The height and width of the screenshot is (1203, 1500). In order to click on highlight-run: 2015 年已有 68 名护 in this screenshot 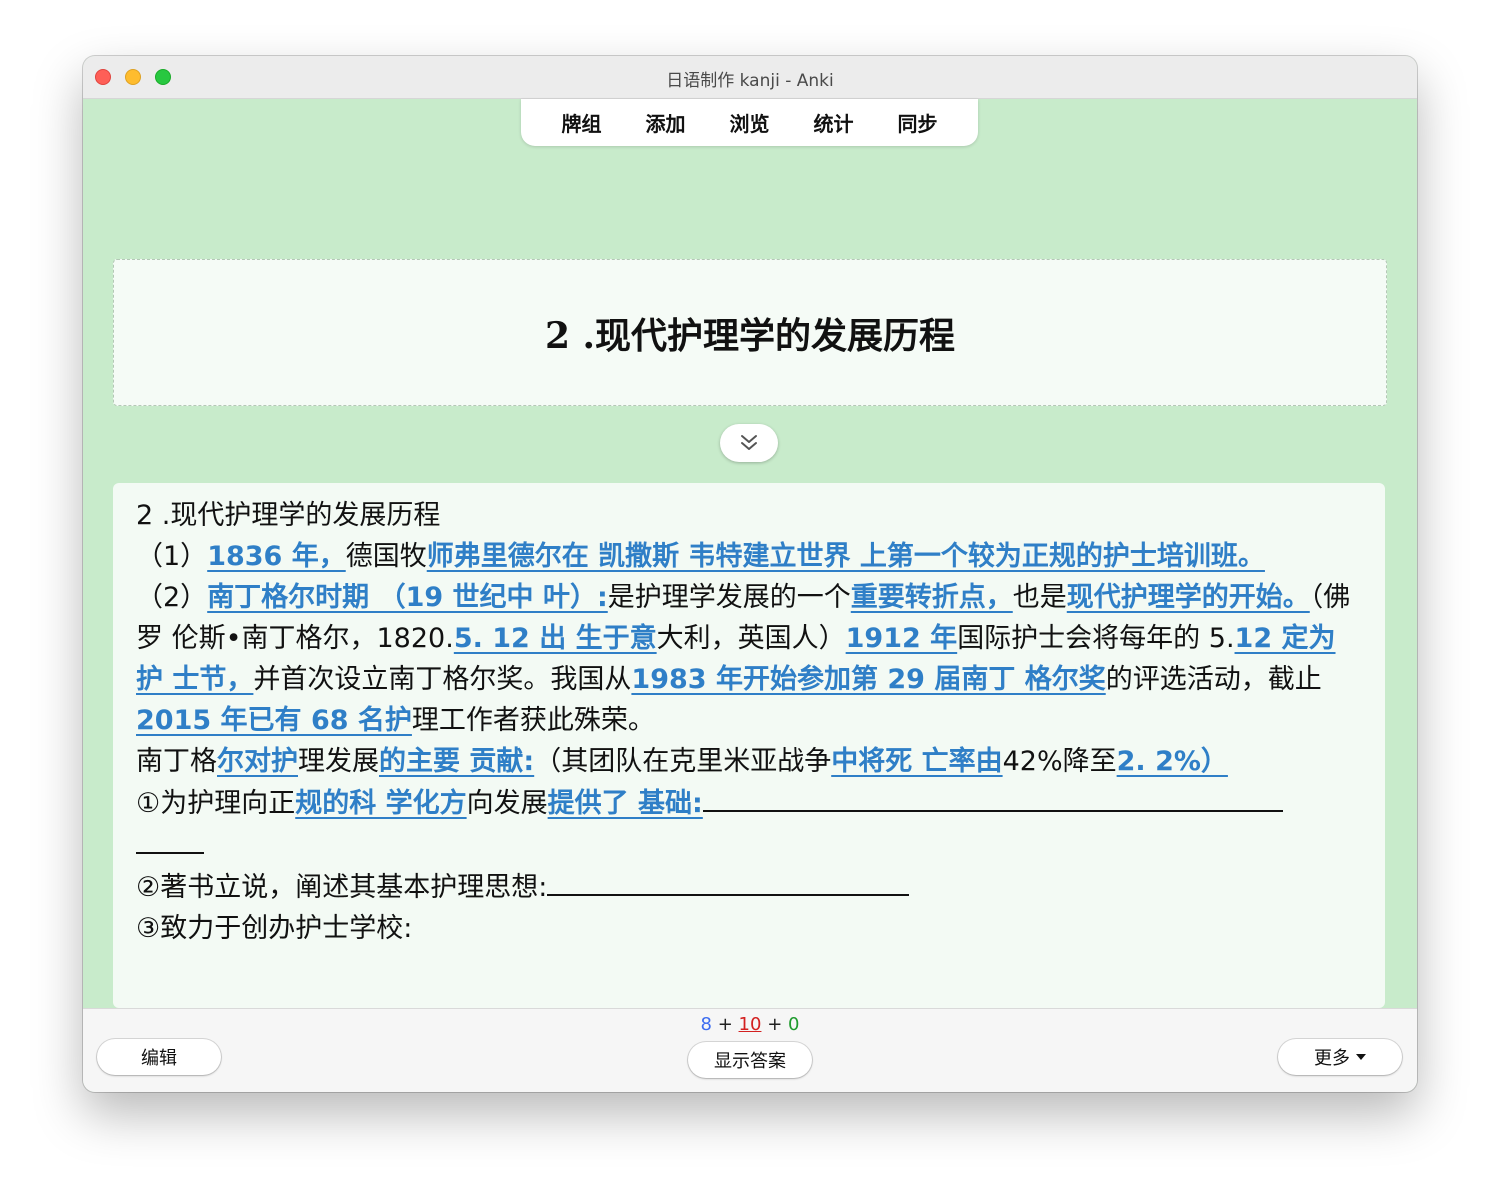, I will do `click(274, 720)`.